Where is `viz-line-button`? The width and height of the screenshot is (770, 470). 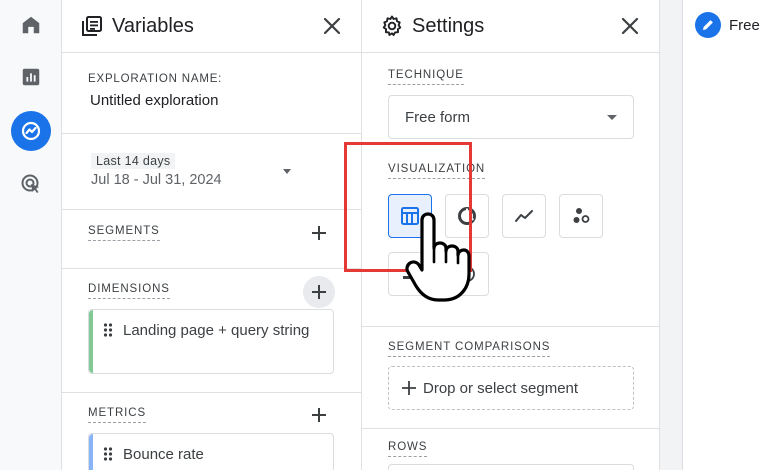
viz-line-button is located at coordinates (524, 216).